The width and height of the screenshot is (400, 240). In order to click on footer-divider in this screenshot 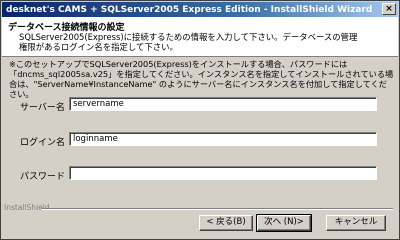, I will do `click(217, 209)`.